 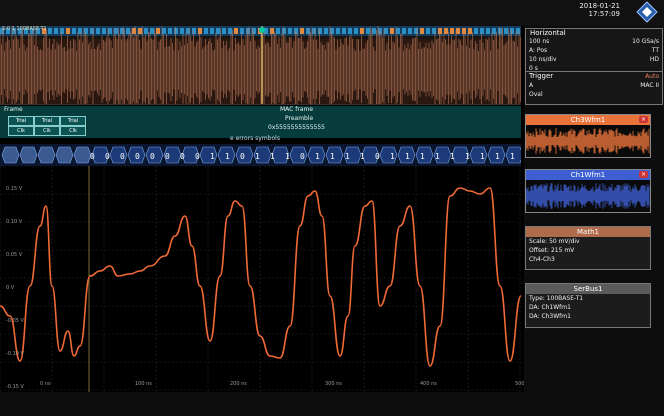 I want to click on trigger-row: A MAC II, so click(x=594, y=85).